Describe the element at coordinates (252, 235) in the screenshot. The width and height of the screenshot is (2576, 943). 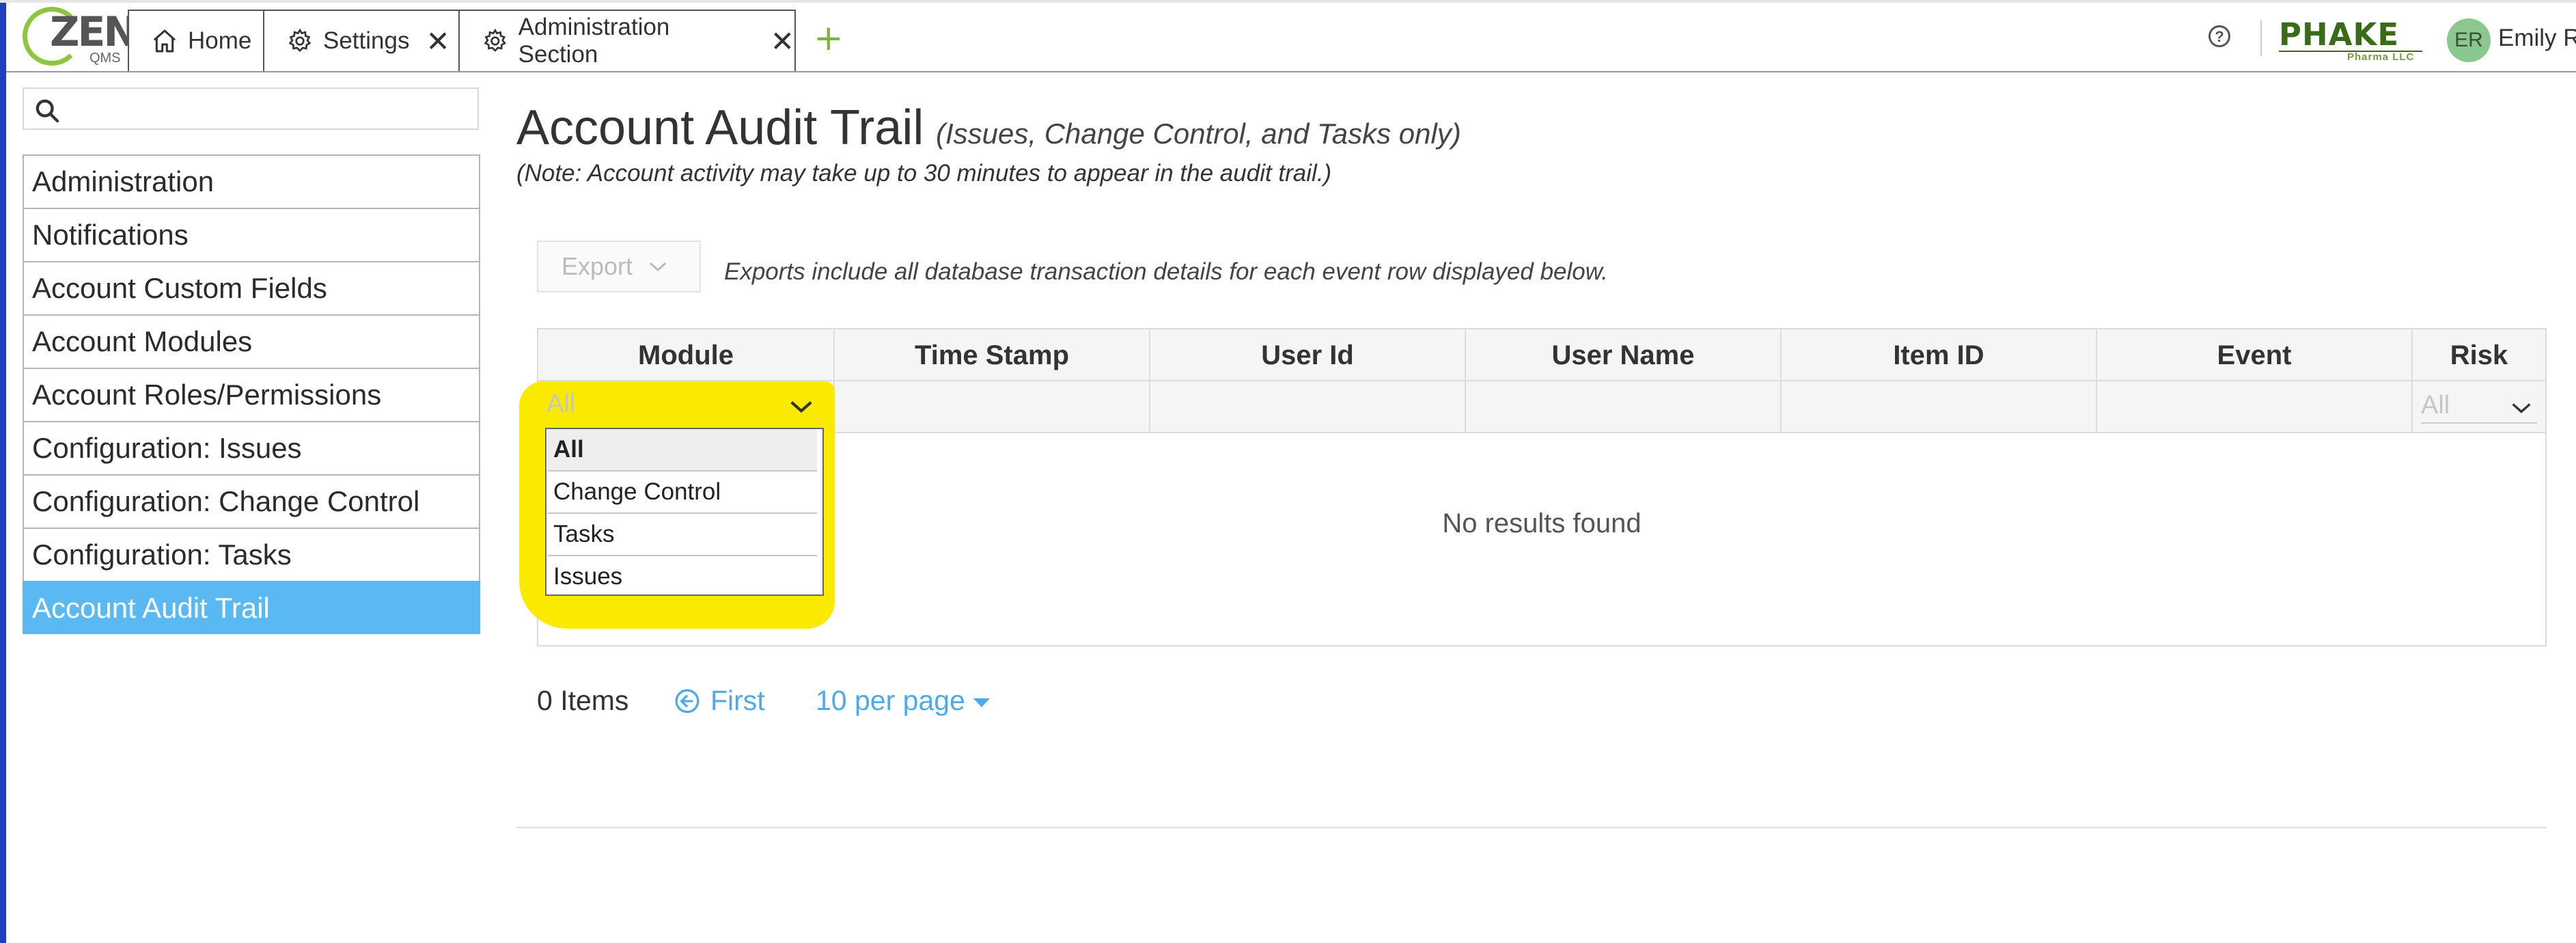
I see `sidebar-item-notifications: Notifications` at that location.